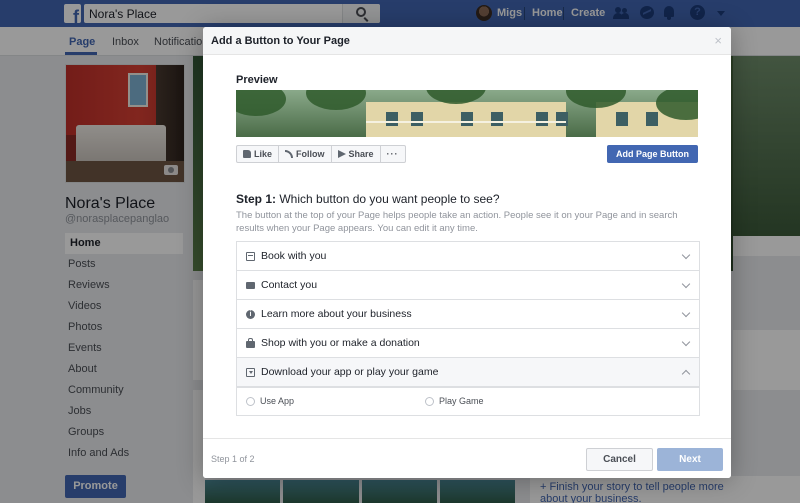 The image size is (800, 503). I want to click on option-download-app-or-game: Download your app or play your game, so click(468, 372).